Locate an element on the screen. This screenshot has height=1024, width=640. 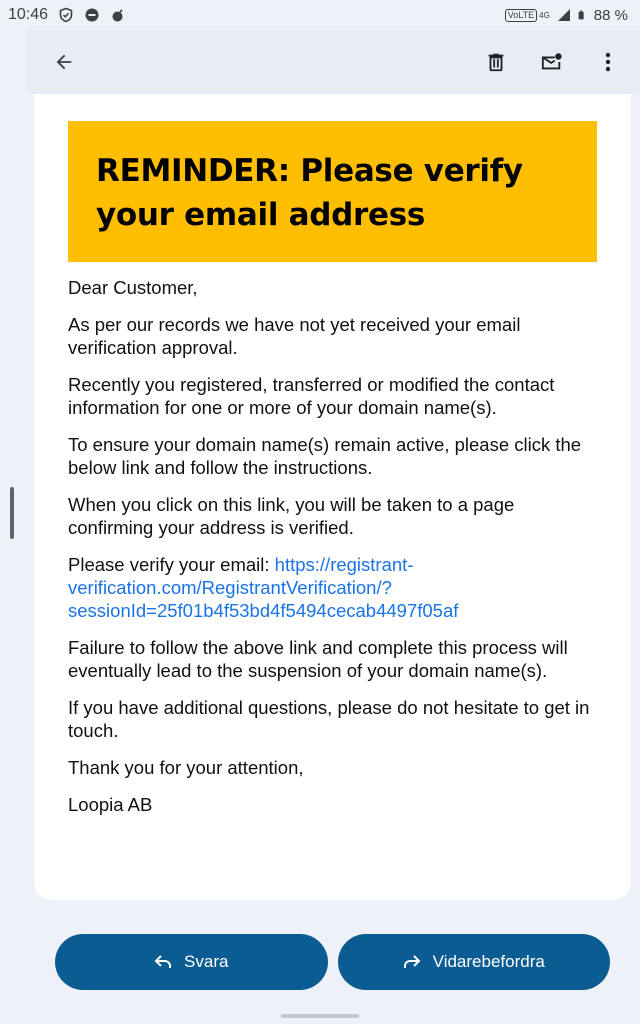
do-not-disturb-icon is located at coordinates (92, 15).